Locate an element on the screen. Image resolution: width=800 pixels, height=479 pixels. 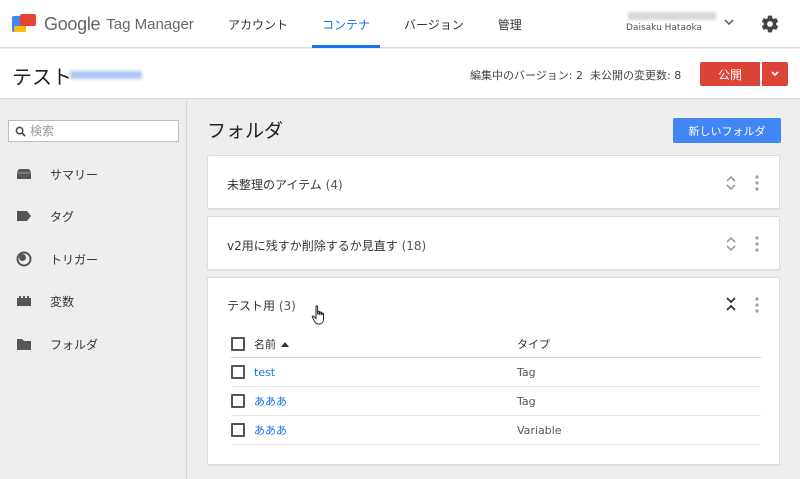
column-header-name: 名前 is located at coordinates (271, 344).